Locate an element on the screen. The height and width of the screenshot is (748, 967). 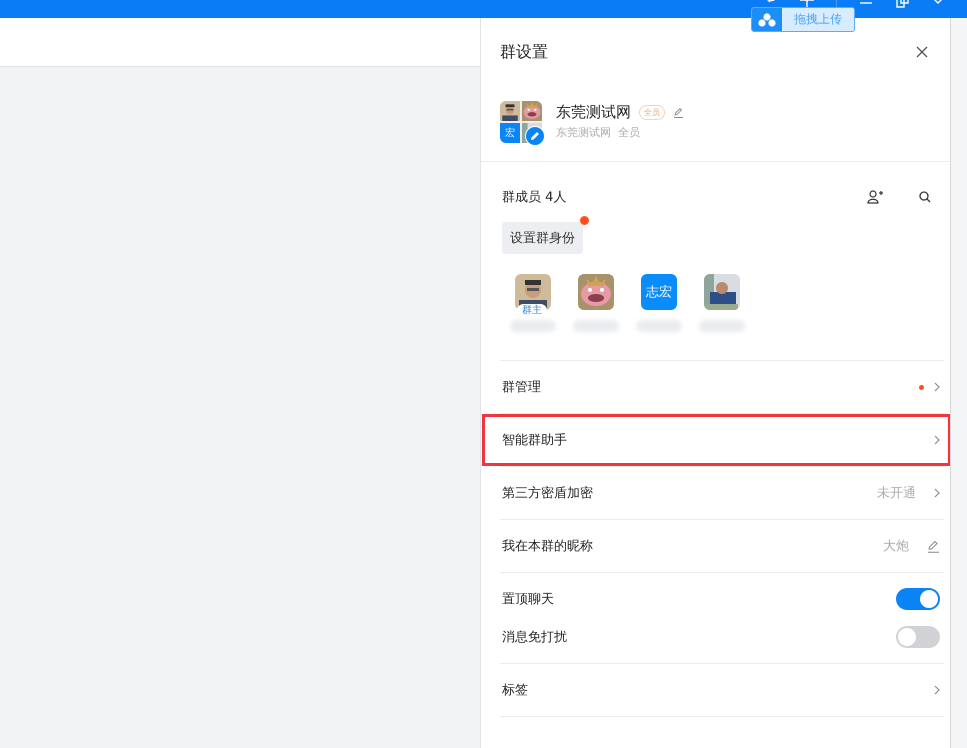
restore-icon is located at coordinates (902, 4).